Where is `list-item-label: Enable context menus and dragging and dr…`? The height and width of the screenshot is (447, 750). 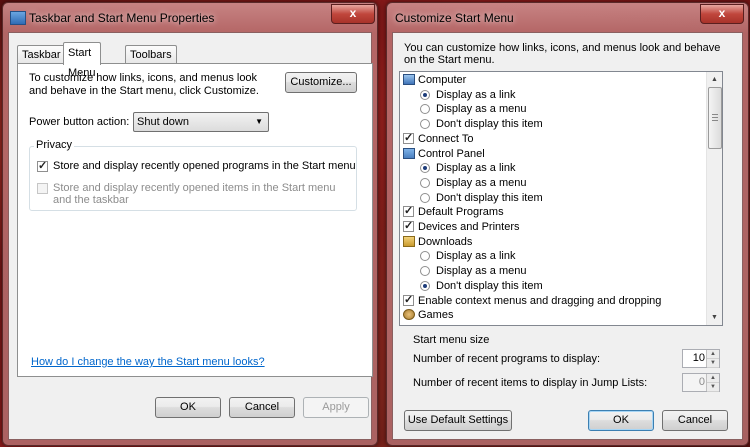 list-item-label: Enable context menus and dragging and dr… is located at coordinates (540, 300).